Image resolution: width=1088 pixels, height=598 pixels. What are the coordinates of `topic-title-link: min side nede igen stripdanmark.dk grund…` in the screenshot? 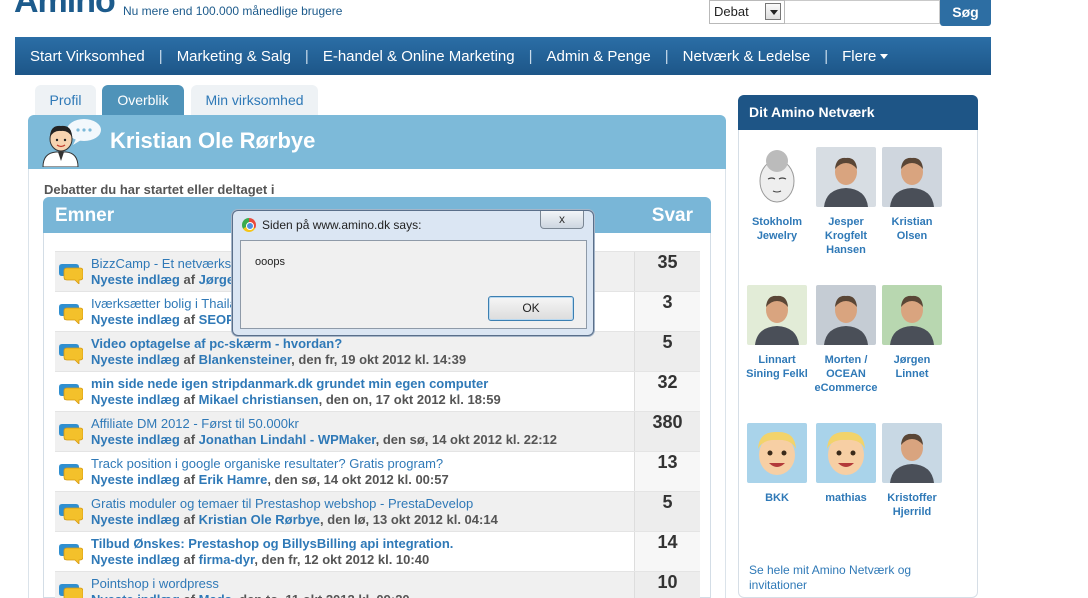 It's located at (289, 383).